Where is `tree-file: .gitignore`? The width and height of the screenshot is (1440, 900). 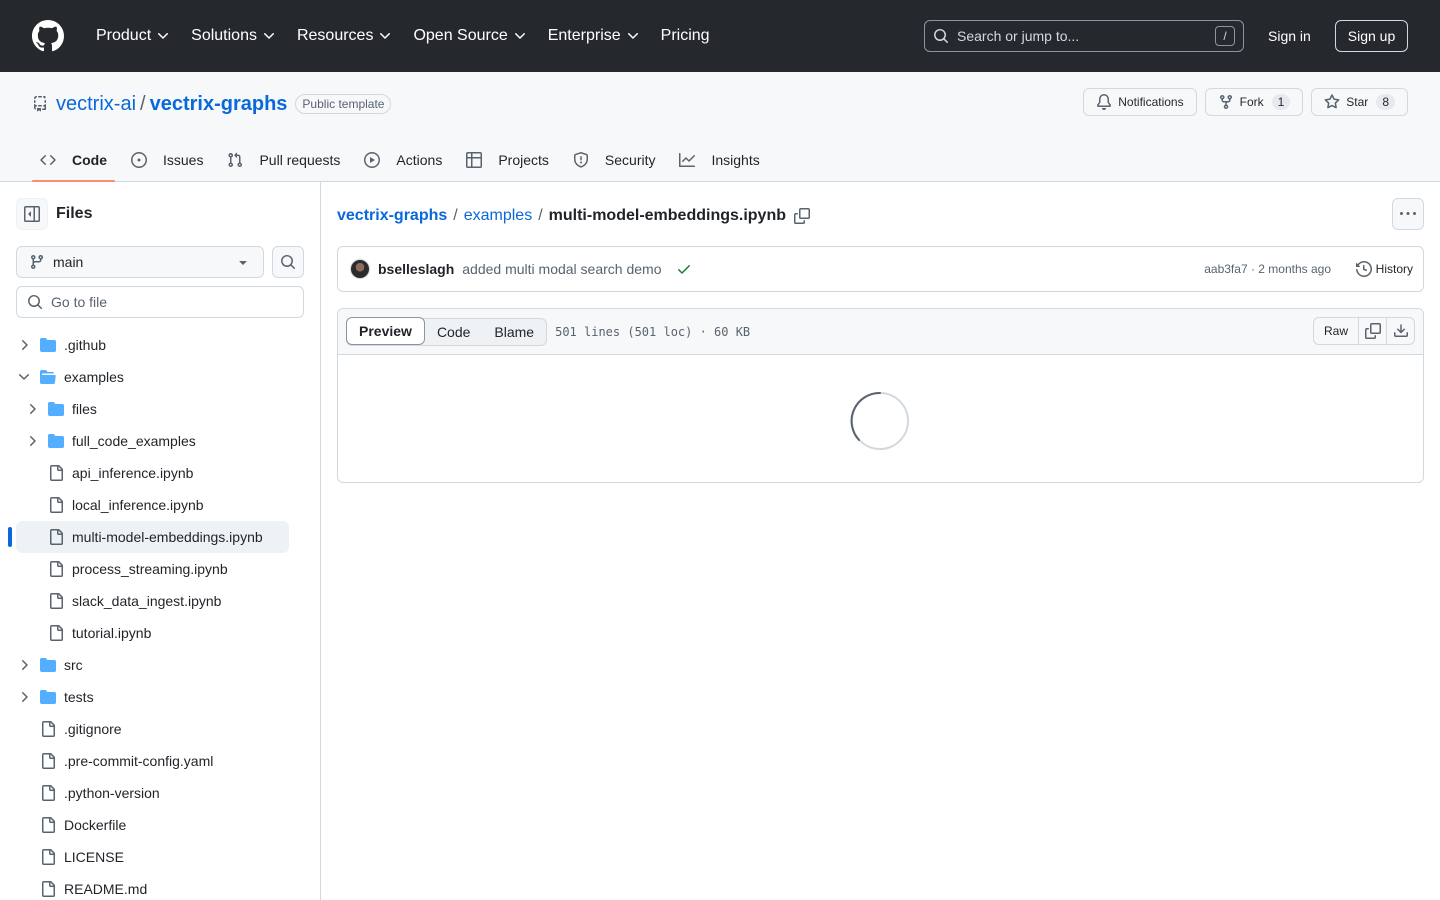 tree-file: .gitignore is located at coordinates (152, 729).